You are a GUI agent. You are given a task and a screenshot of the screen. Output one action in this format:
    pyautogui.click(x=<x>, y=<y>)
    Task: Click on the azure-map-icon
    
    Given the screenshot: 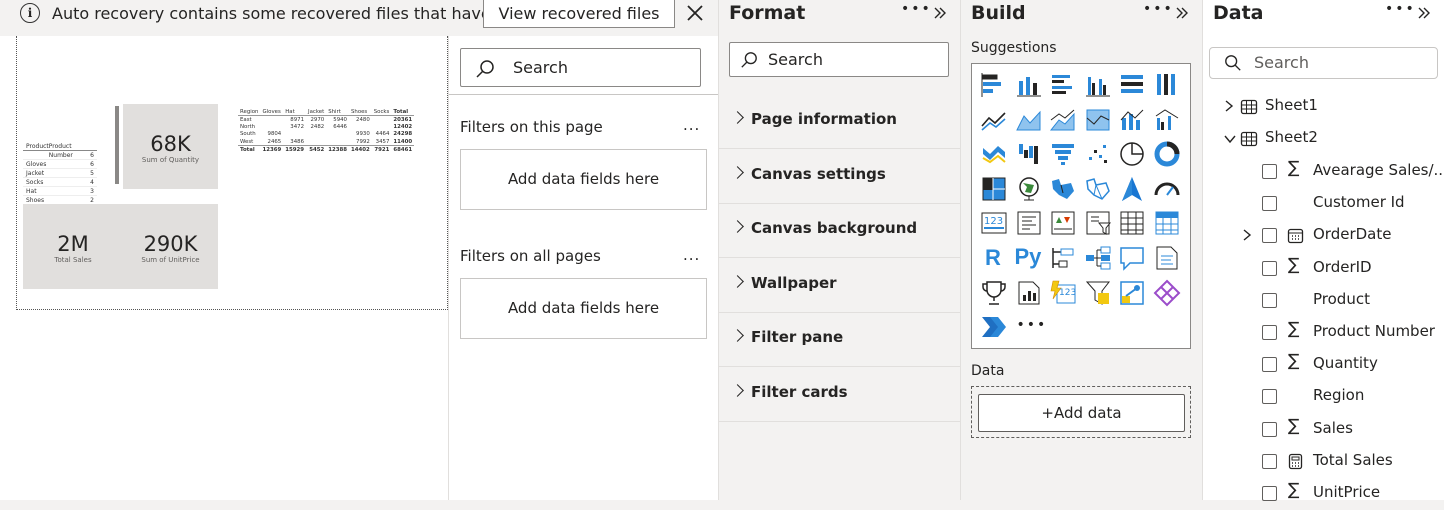 What is the action you would take?
    pyautogui.click(x=1098, y=189)
    